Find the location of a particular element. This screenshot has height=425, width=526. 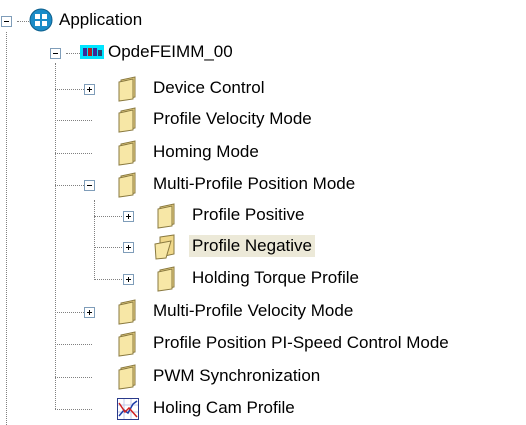

tree-node-profile-negative: Profile Negative is located at coordinates (190, 247).